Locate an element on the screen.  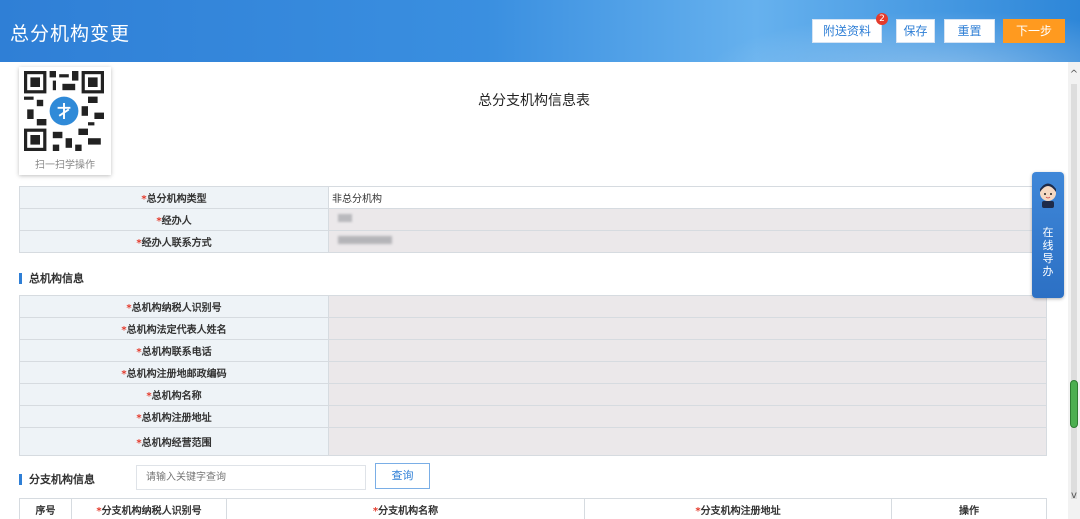
label-text: 总机构名称 is located at coordinates (176, 396).